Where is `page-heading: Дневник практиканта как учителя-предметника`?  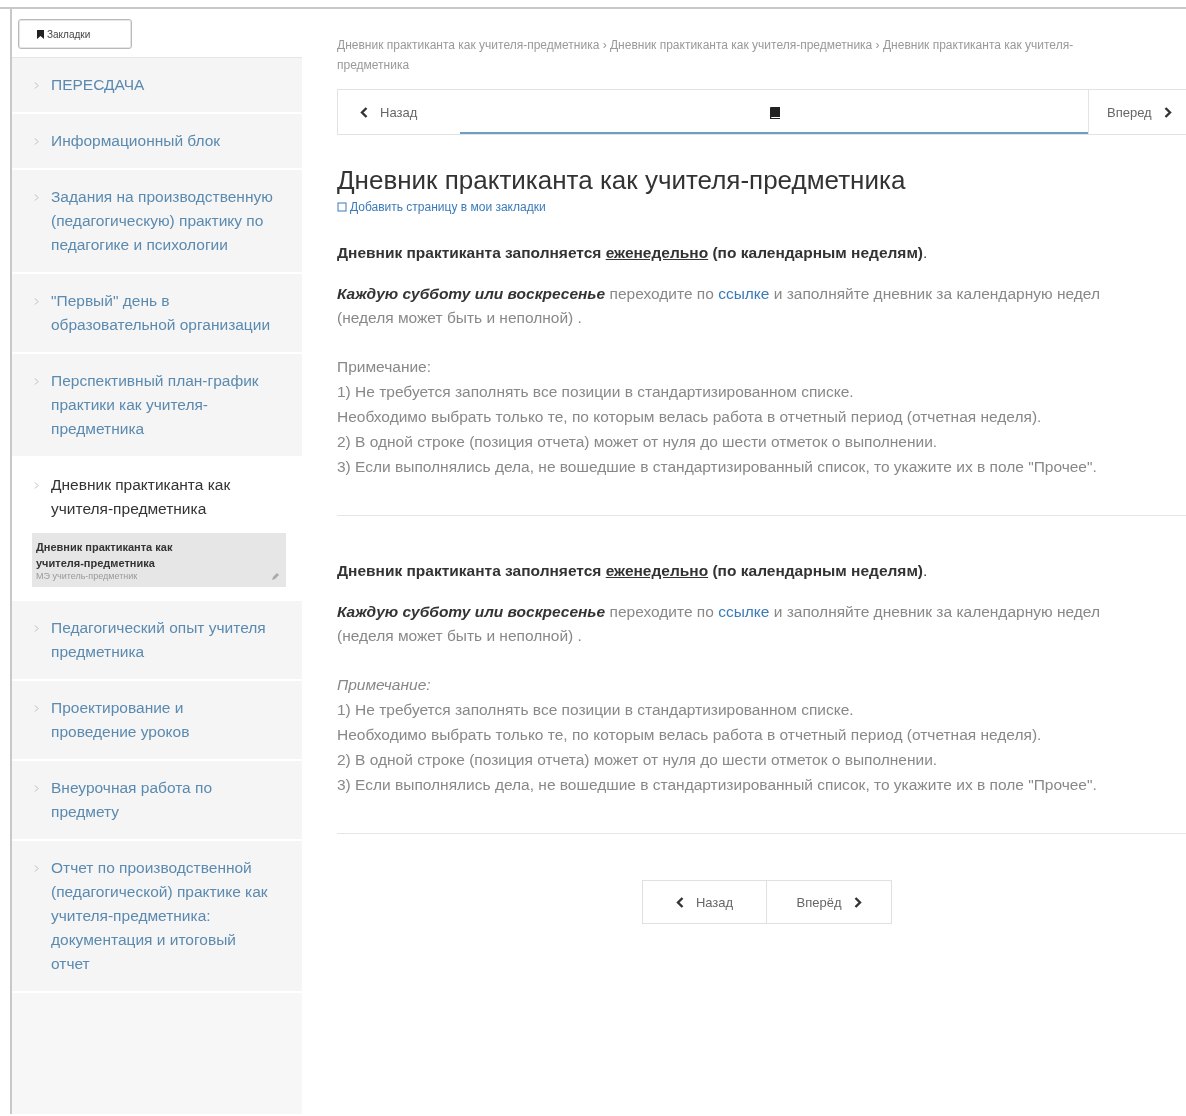 page-heading: Дневник практиканта как учителя-предметника is located at coordinates (622, 180).